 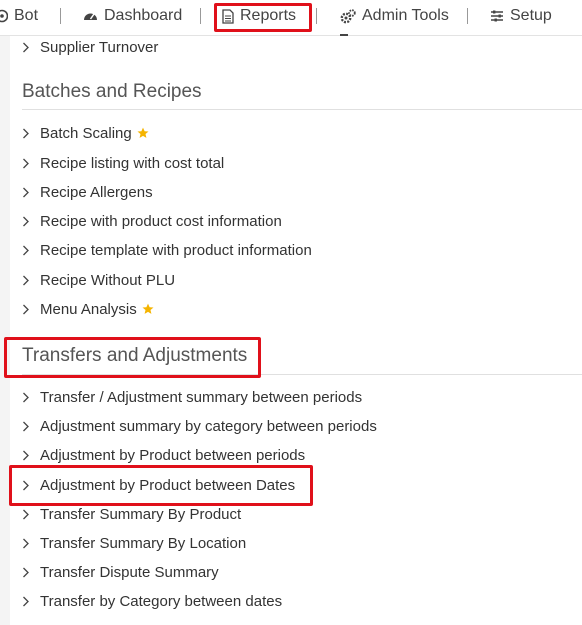 What do you see at coordinates (5, 330) in the screenshot?
I see `left-gutter` at bounding box center [5, 330].